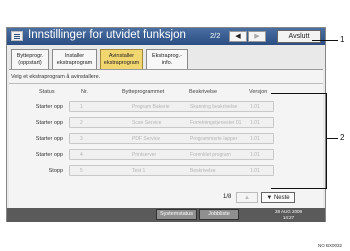 Image resolution: width=350 pixels, height=251 pixels. Describe the element at coordinates (214, 139) in the screenshot. I see `row-description: Programmerte lapper` at that location.